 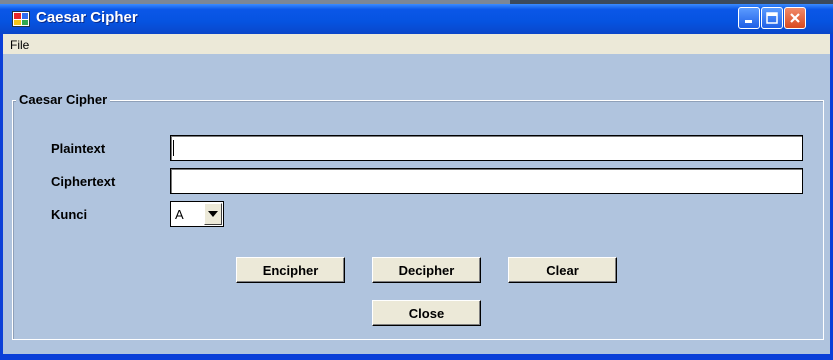 I want to click on dropdown-button, so click(x=213, y=214).